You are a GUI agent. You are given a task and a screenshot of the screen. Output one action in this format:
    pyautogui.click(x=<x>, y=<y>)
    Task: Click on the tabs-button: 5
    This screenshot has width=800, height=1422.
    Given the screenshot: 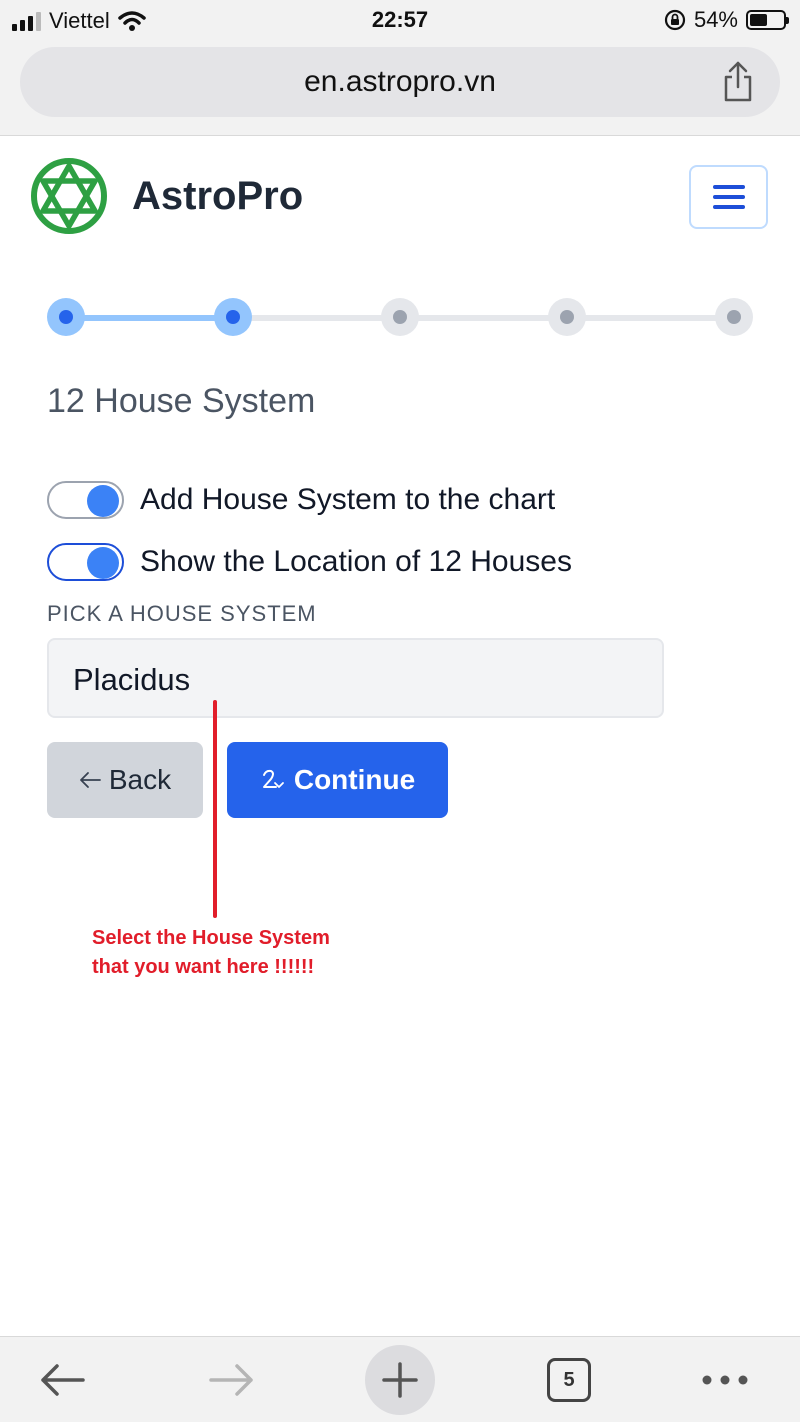 What is the action you would take?
    pyautogui.click(x=569, y=1379)
    